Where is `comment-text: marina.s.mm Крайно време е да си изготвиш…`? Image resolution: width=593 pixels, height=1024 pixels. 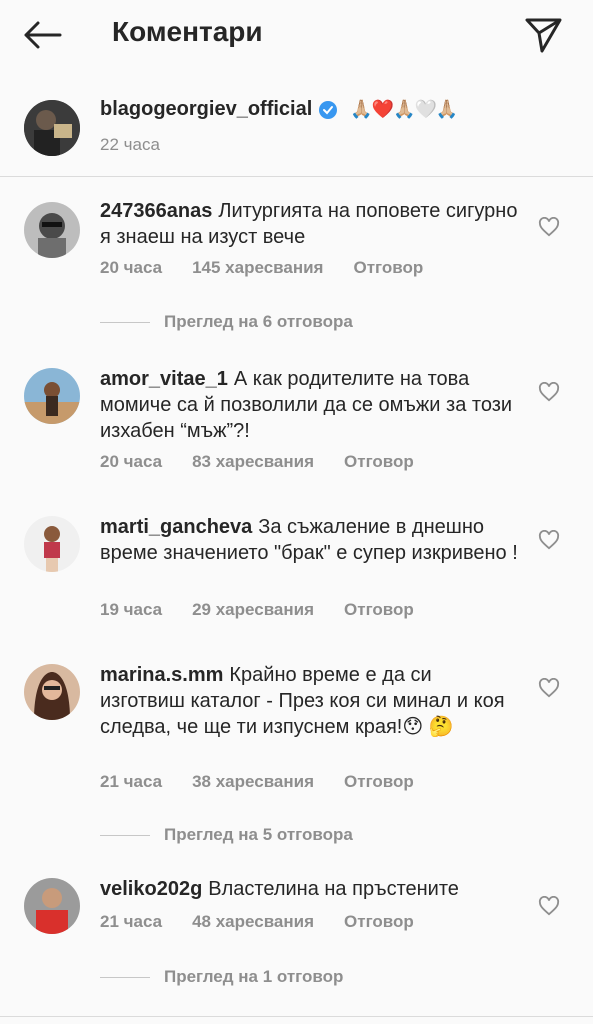
comment-text: marina.s.mm Крайно време е да си изготвиш… is located at coordinates (310, 701).